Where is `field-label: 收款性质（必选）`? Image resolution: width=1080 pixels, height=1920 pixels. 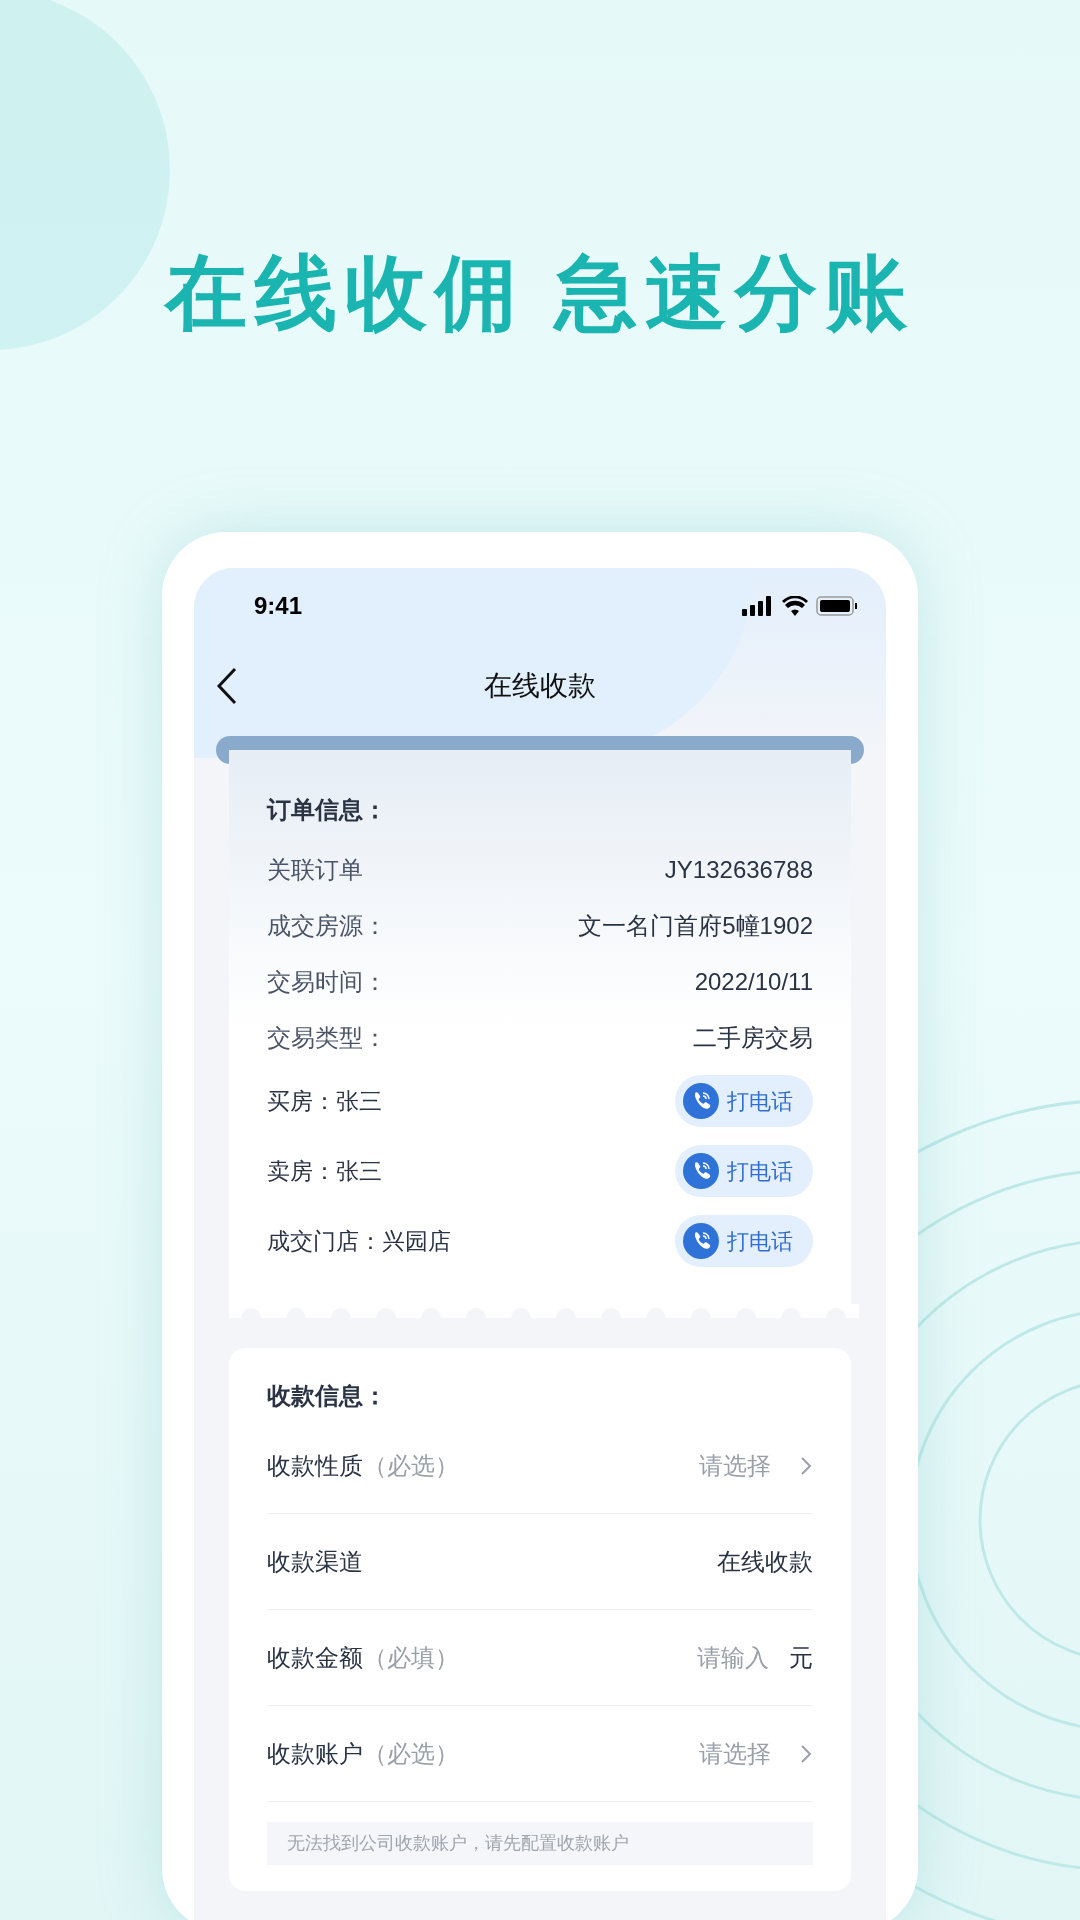 field-label: 收款性质（必选） is located at coordinates (363, 1465).